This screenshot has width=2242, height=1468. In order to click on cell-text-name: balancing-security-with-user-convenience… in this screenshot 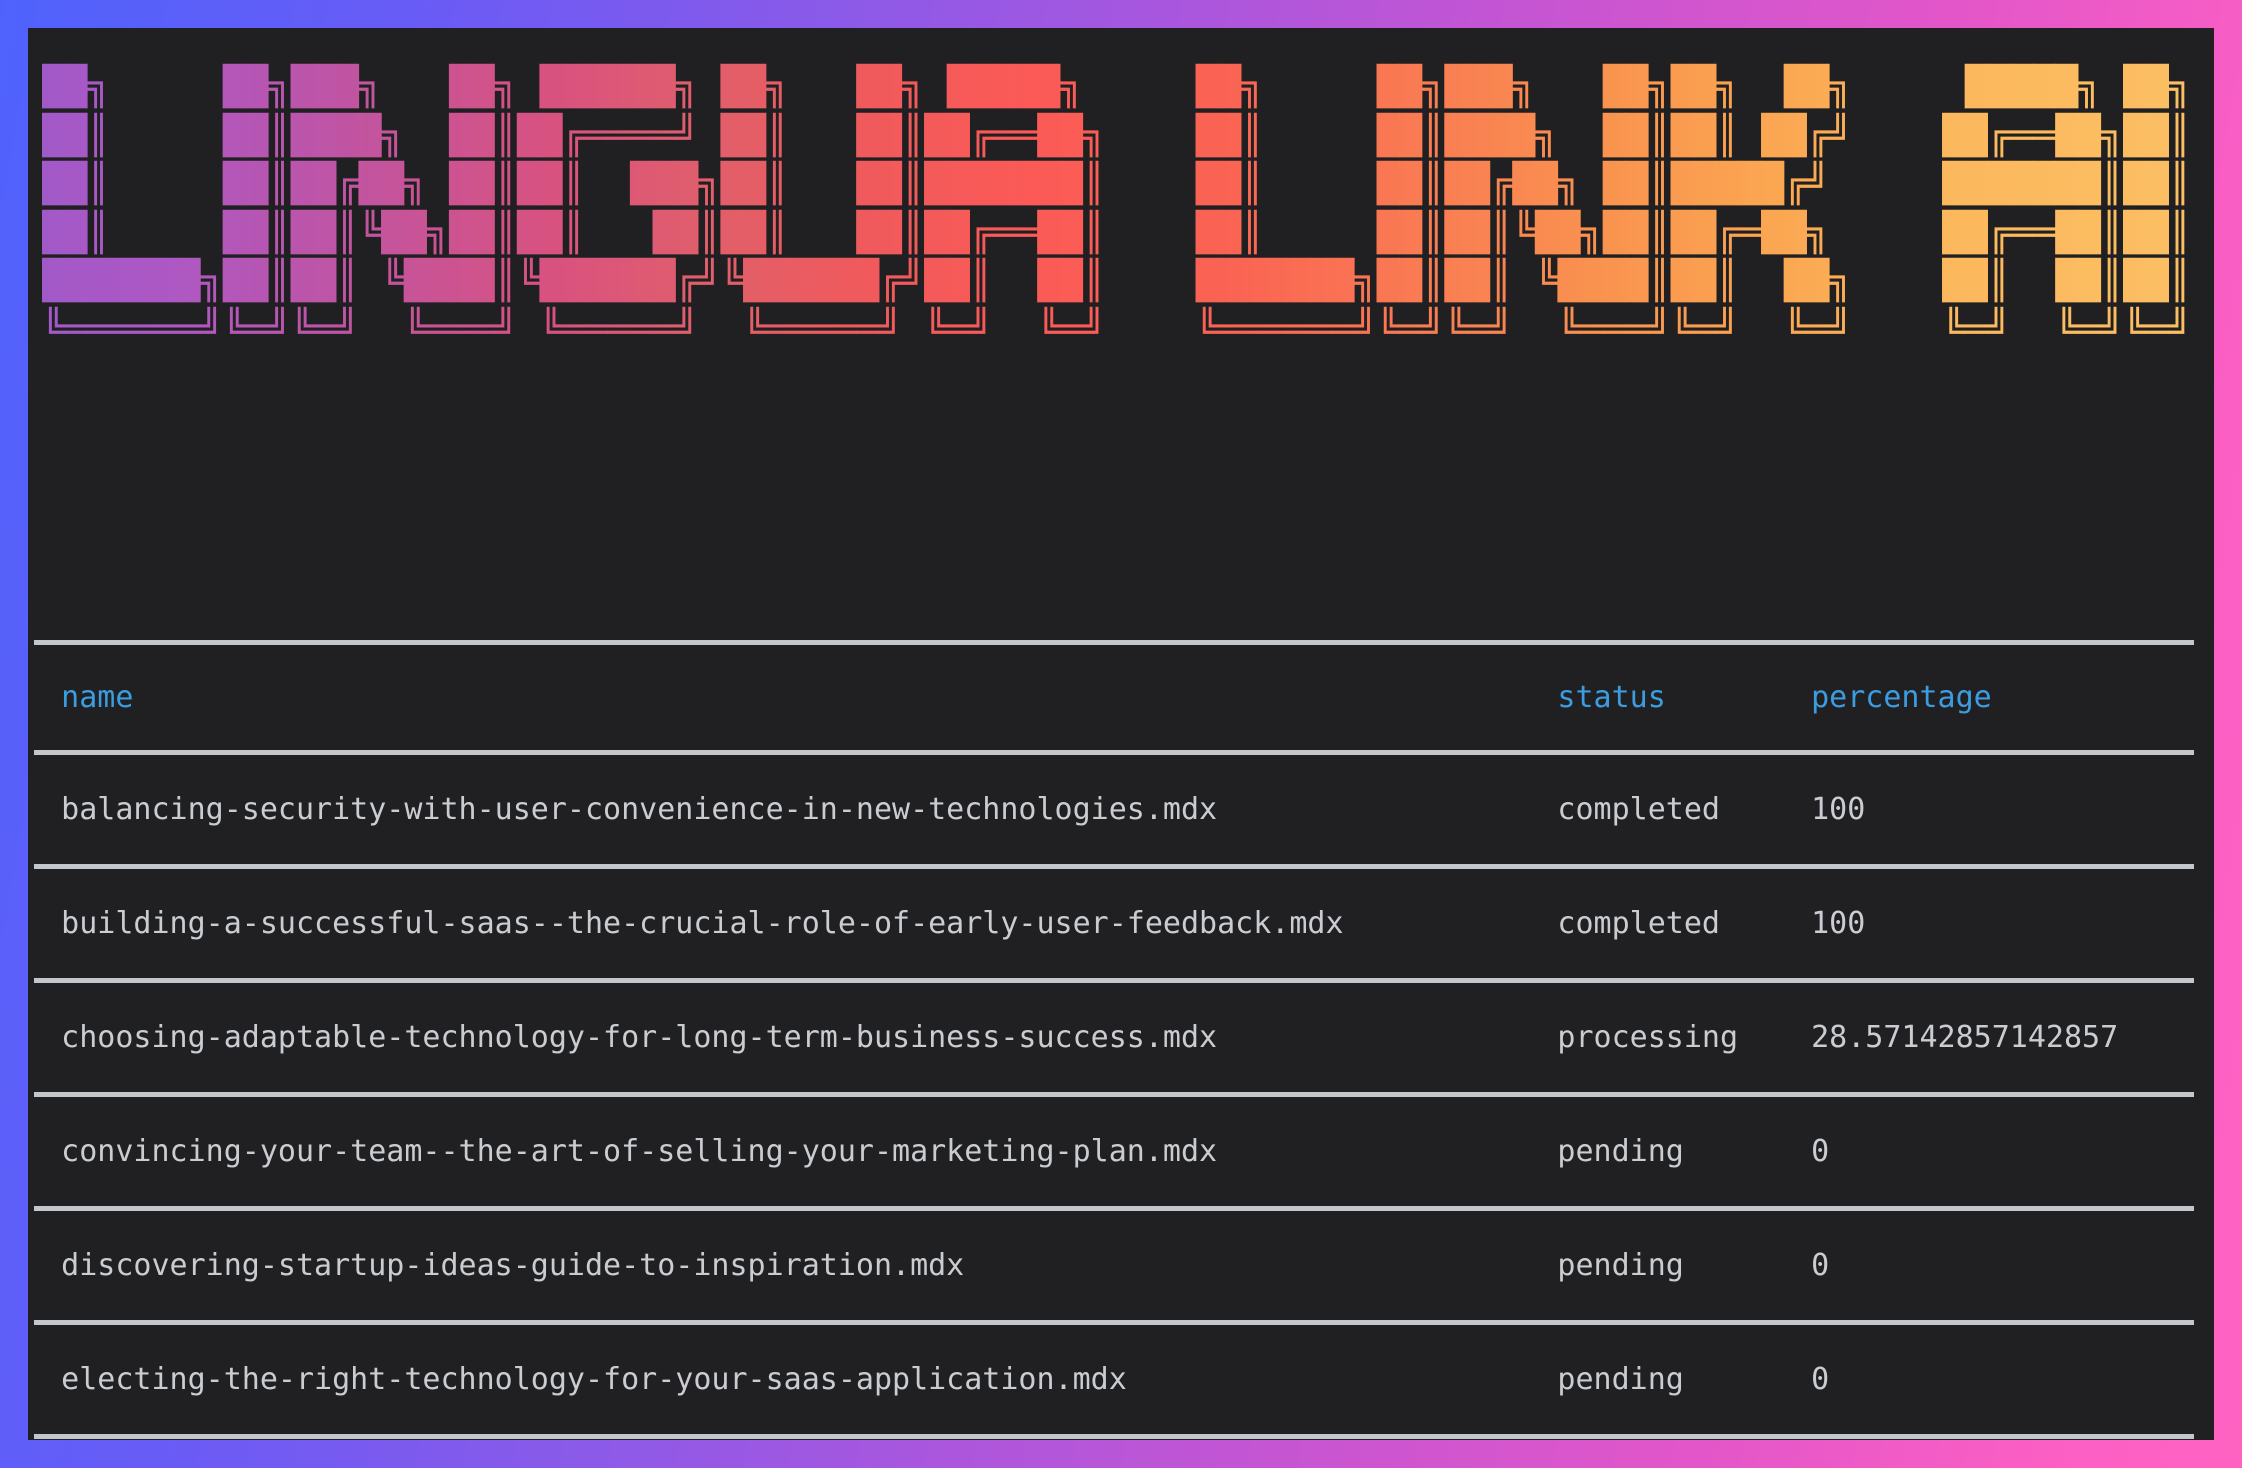, I will do `click(639, 809)`.